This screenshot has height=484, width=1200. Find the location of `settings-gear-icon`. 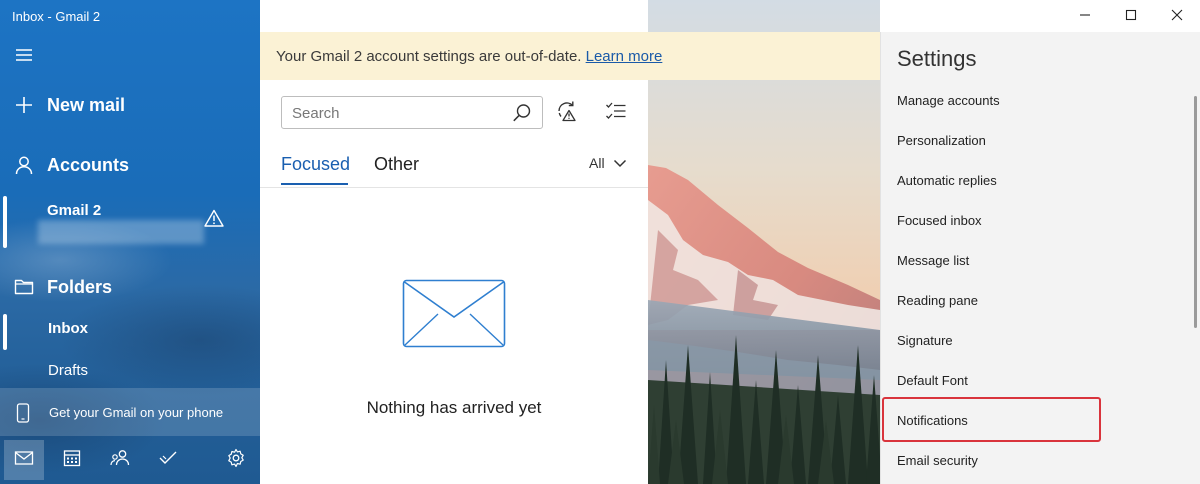

settings-gear-icon is located at coordinates (236, 460).